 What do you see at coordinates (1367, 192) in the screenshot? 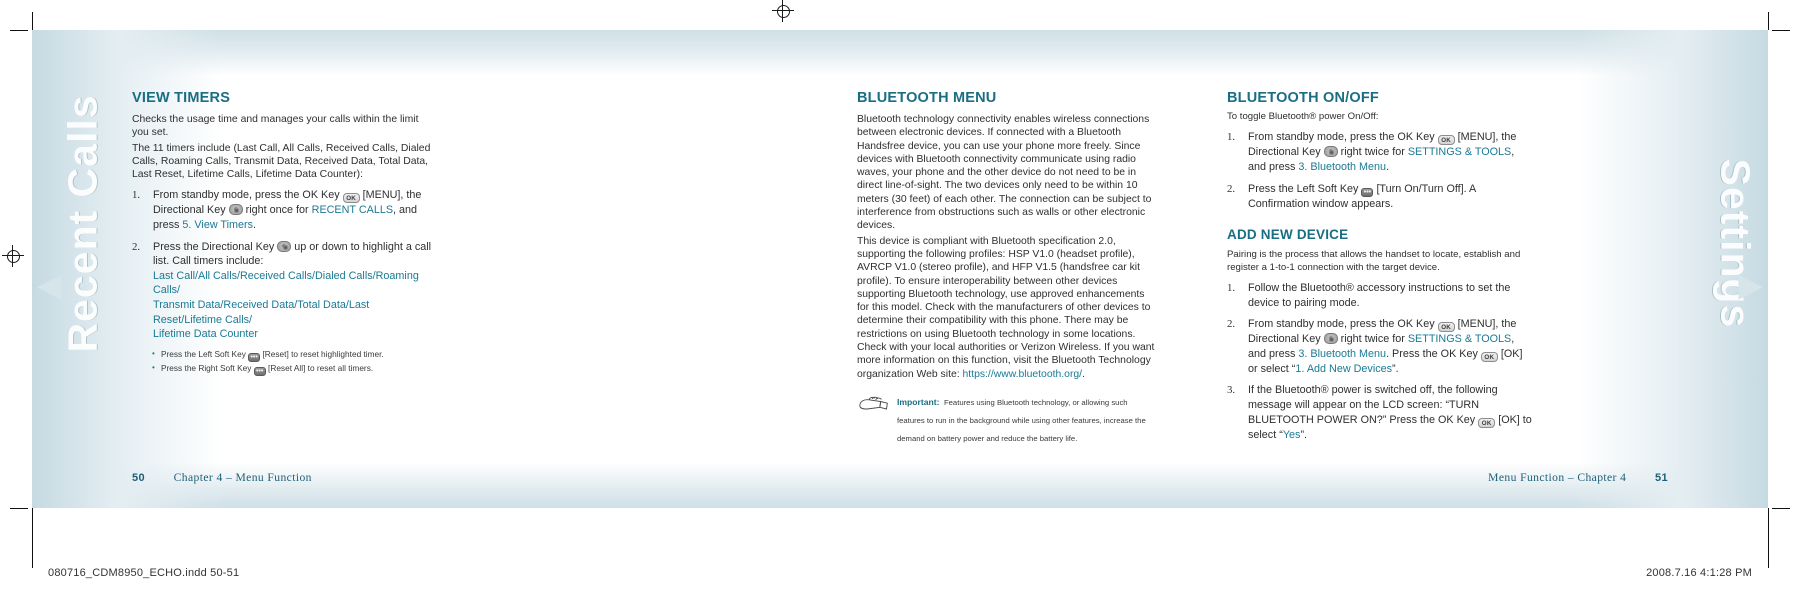
I see `left-soft-key-icon: •••` at bounding box center [1367, 192].